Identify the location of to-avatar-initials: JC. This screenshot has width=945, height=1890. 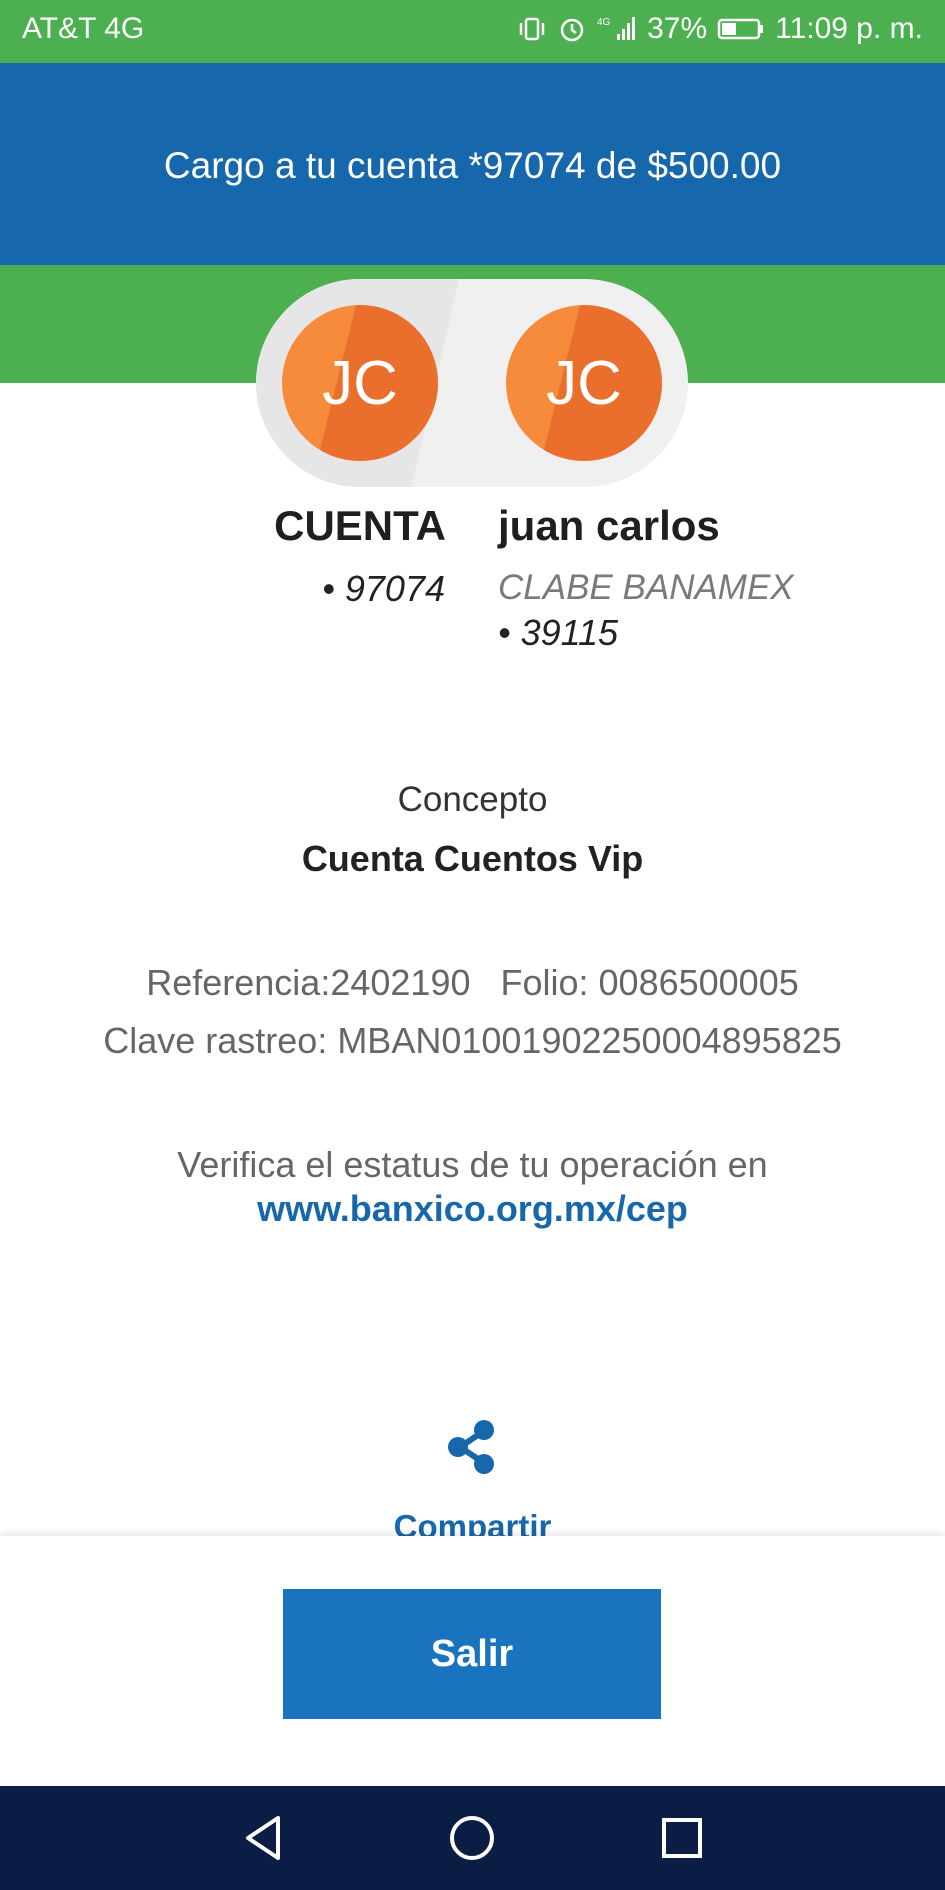
(584, 383).